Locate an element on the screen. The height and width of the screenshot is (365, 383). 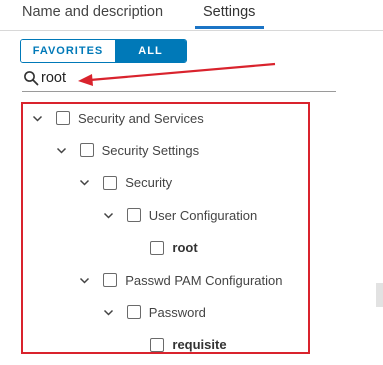
tree-node: User Configuration is located at coordinates (180, 215).